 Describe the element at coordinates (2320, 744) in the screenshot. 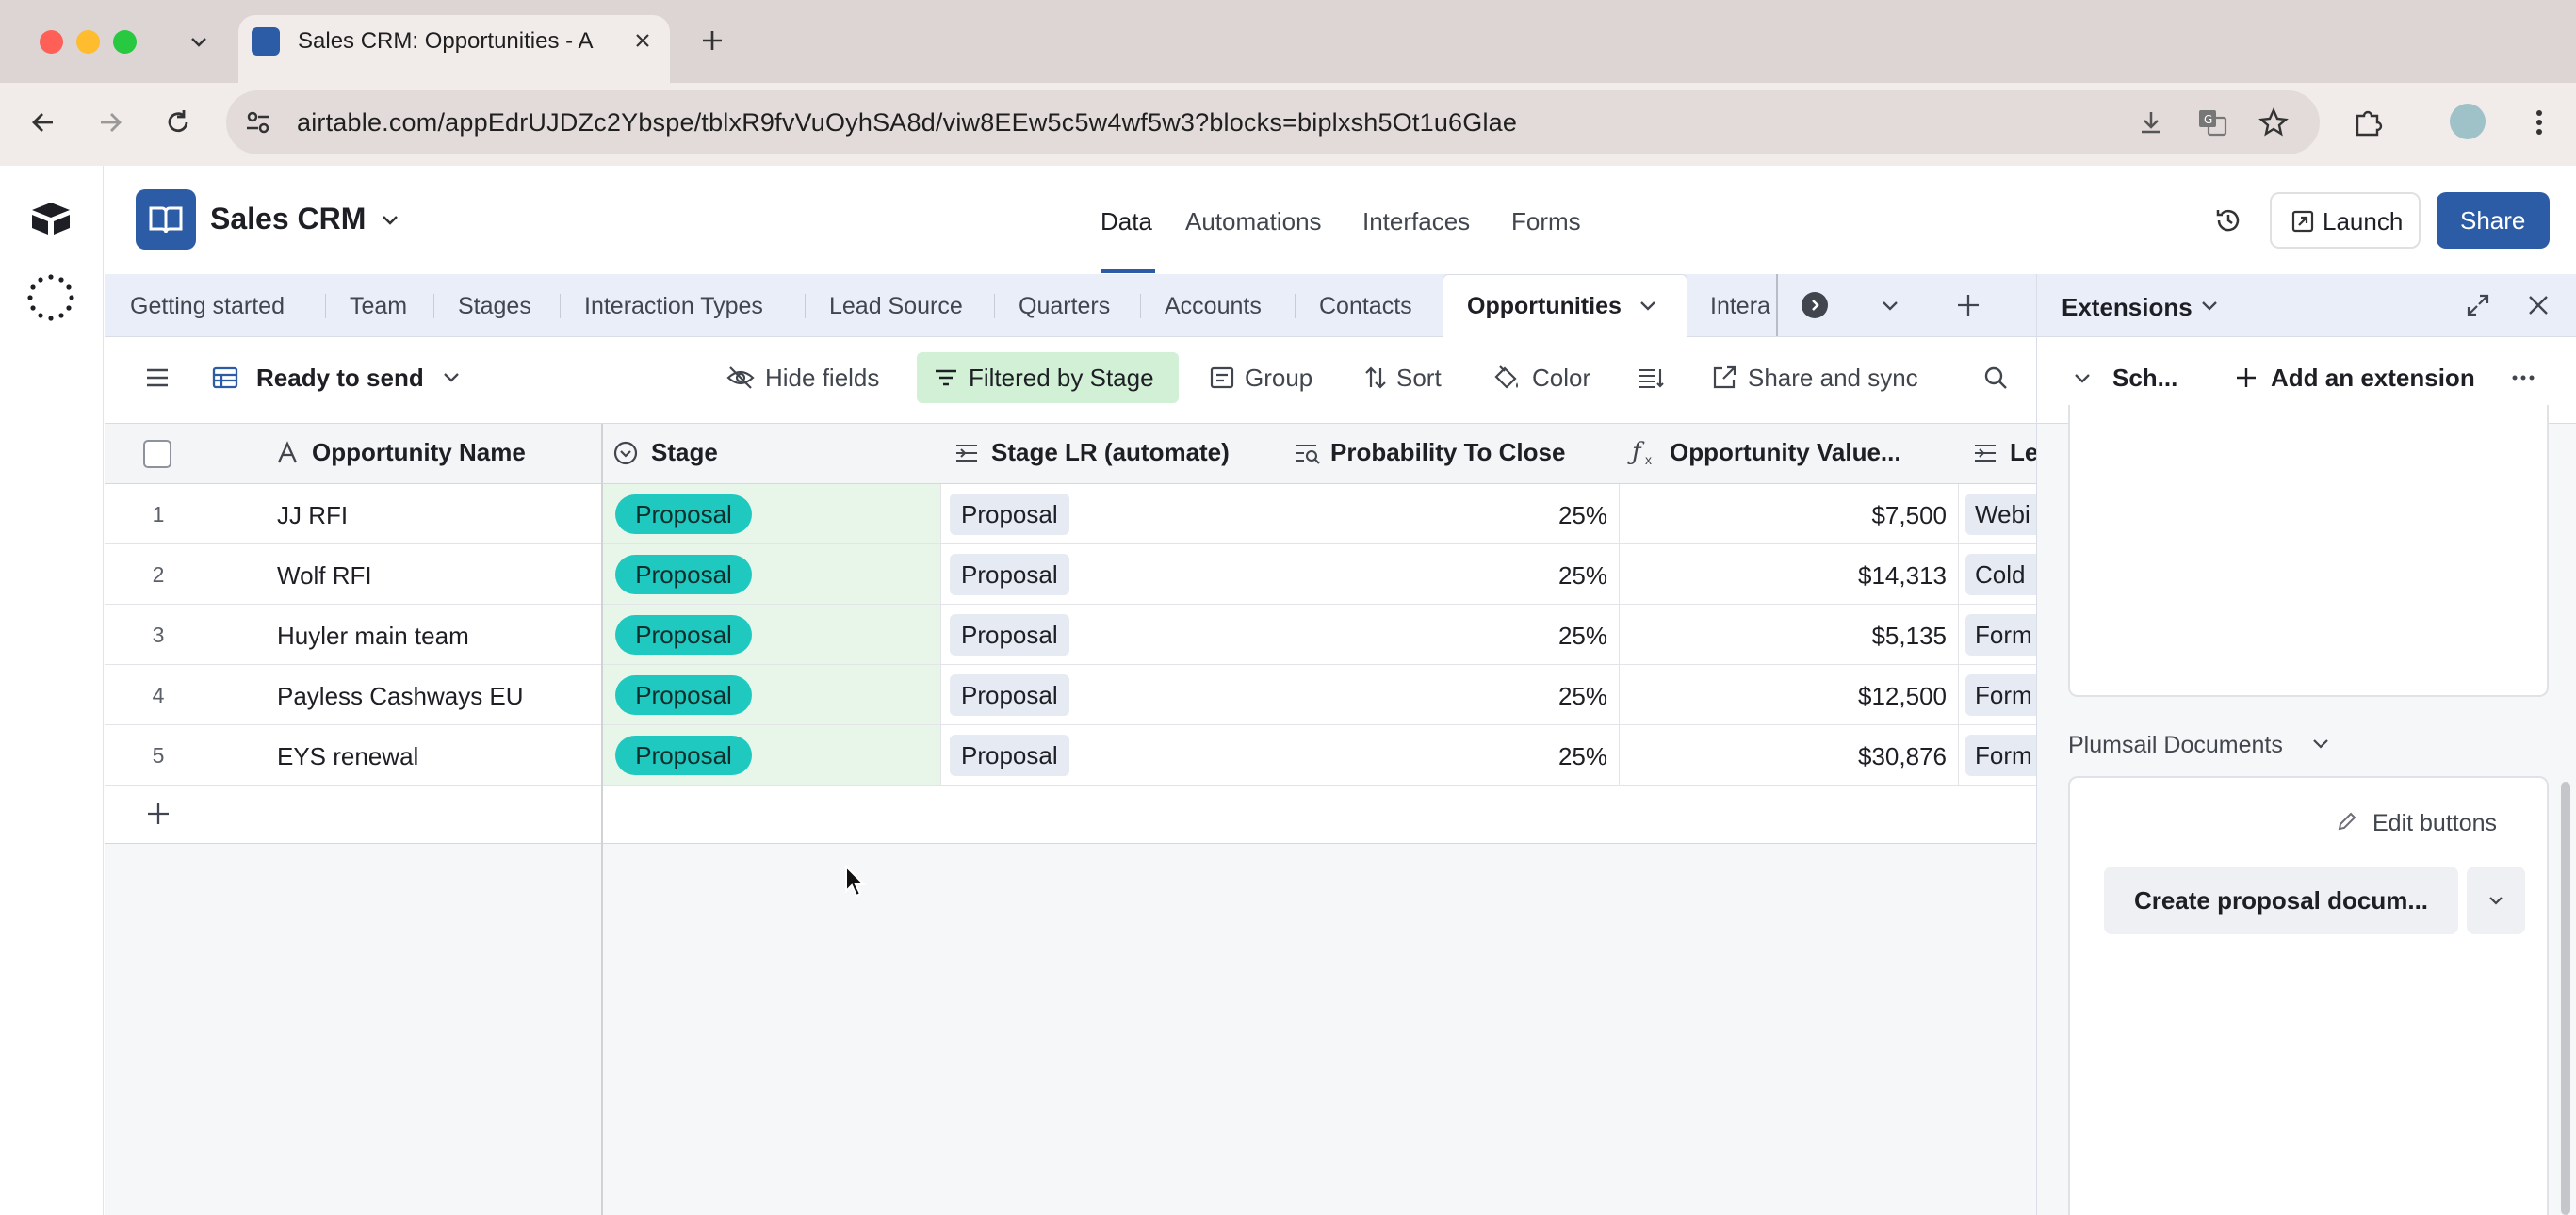

I see `section-chevron-icon` at that location.